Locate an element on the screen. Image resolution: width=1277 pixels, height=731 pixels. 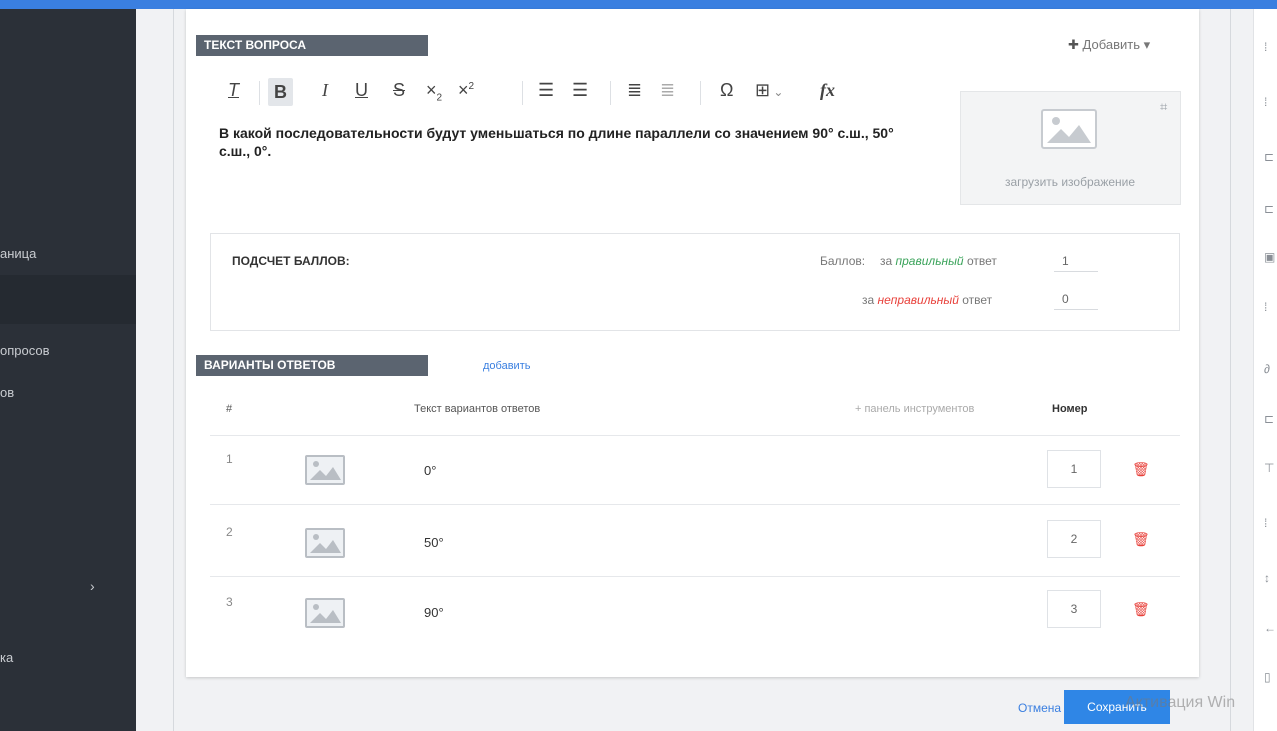
ordered-list-icon: ☰ is located at coordinates (546, 90).